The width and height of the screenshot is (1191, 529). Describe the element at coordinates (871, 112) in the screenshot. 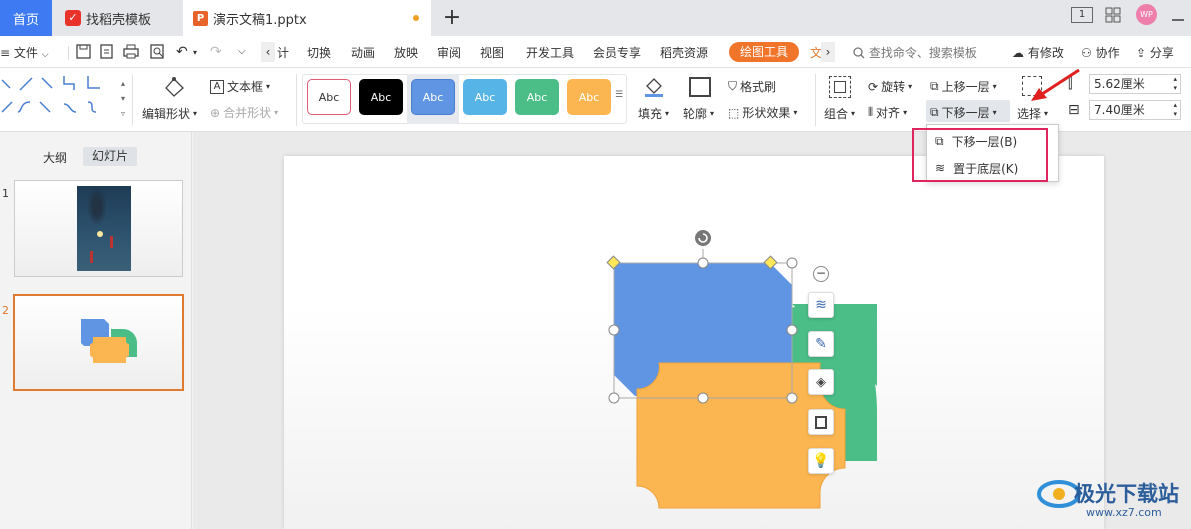

I see `align-icon: ⫴` at that location.